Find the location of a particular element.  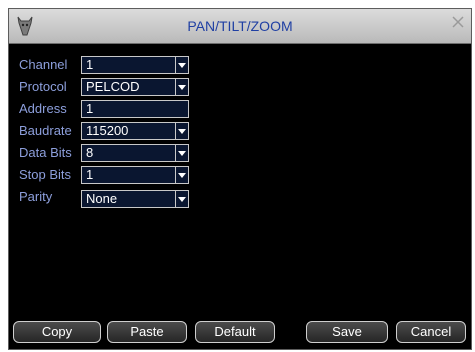

protocol-dropdown: PELCOD is located at coordinates (135, 87).